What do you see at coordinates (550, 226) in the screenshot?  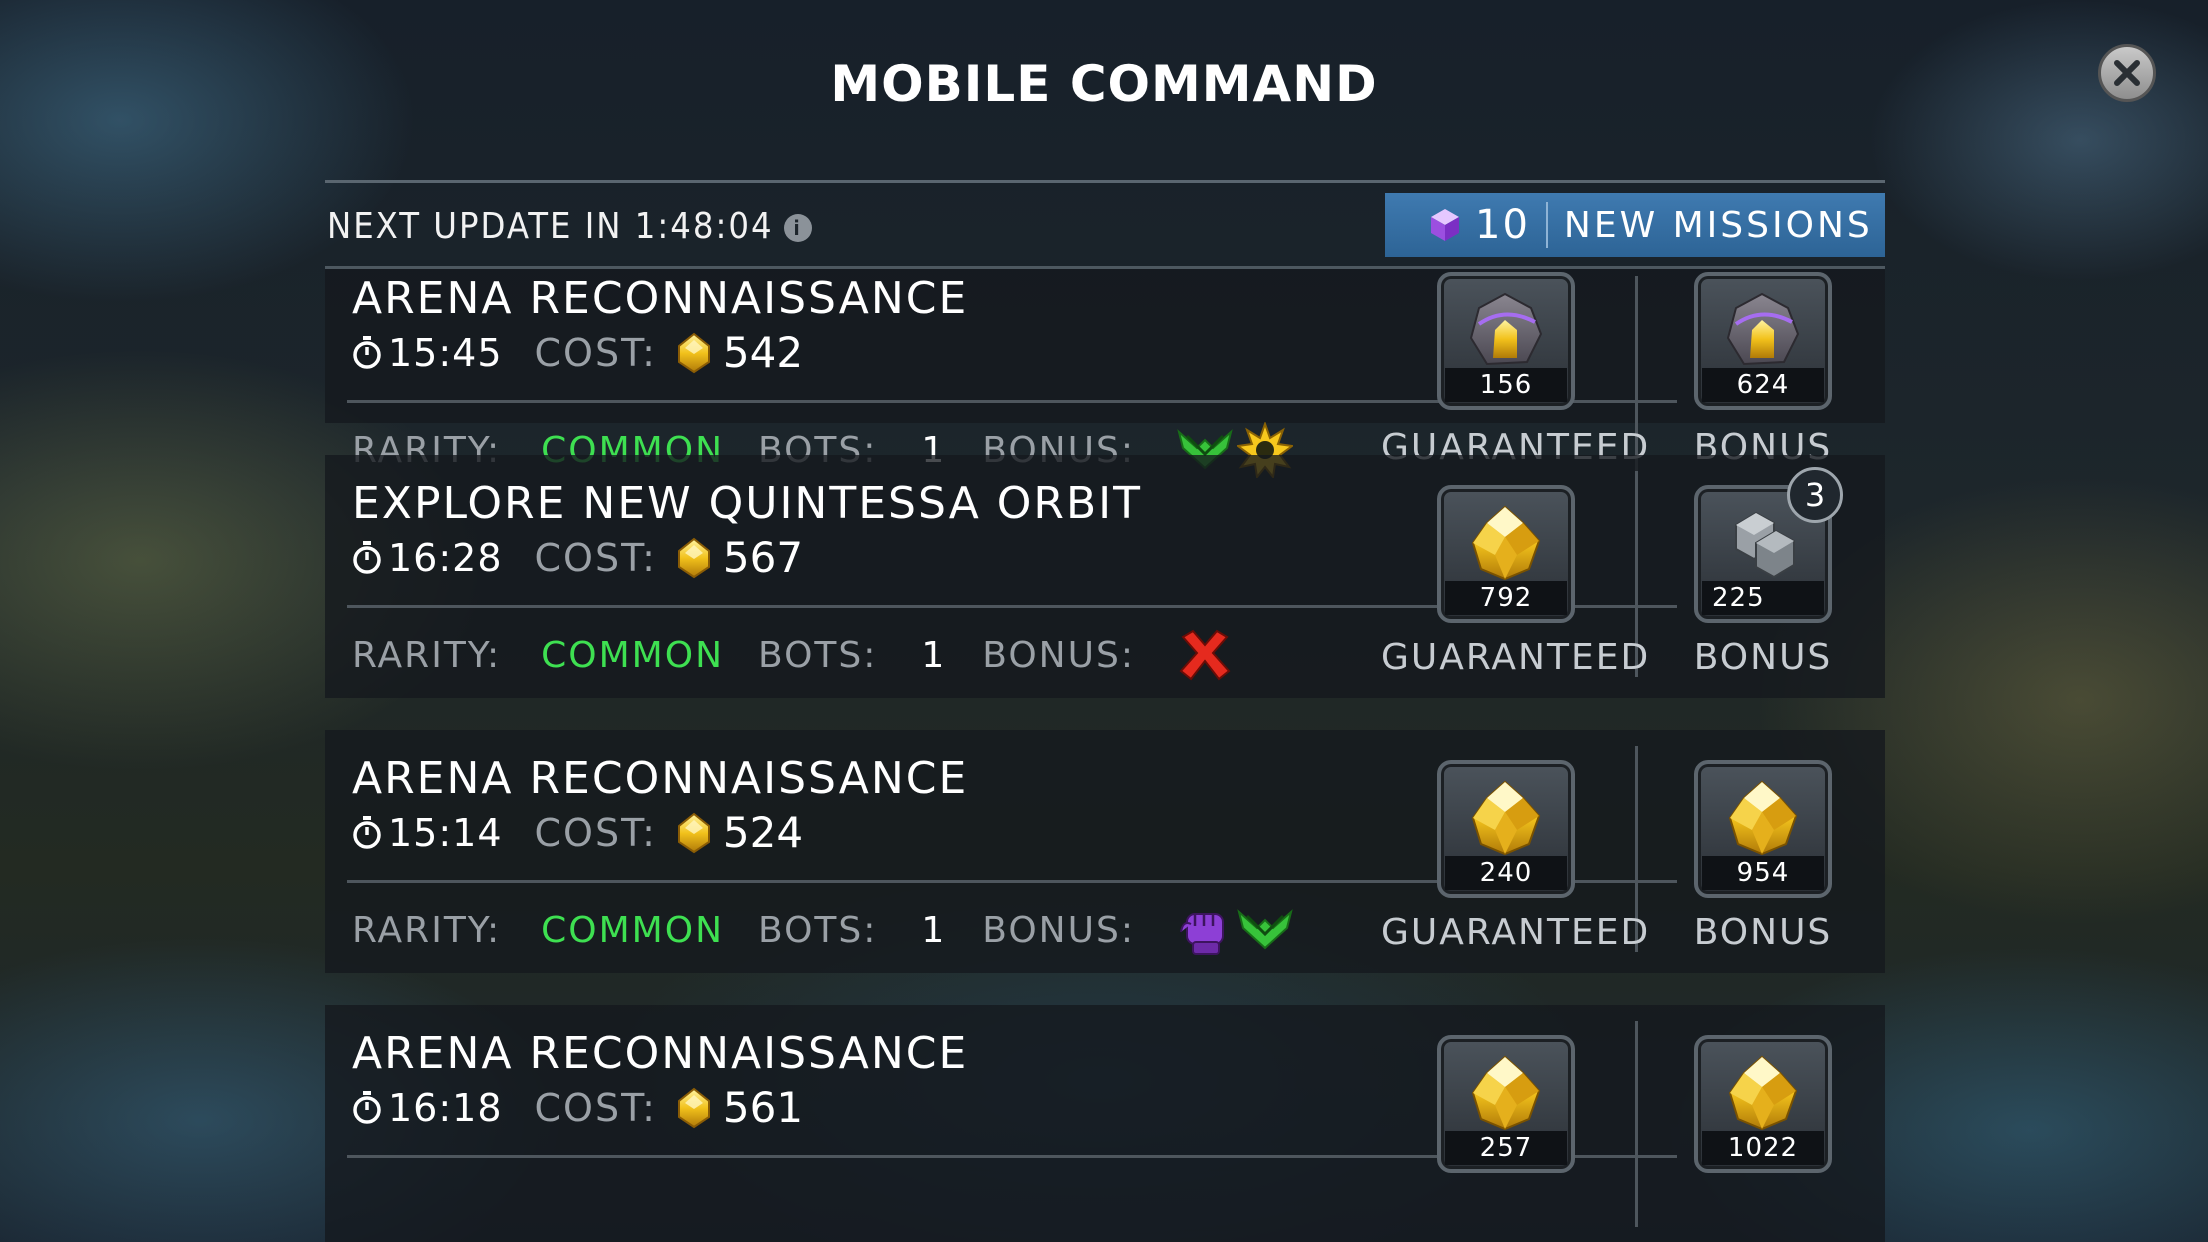 I see `next-update-text: NEXT UPDATE IN 1:48:04` at bounding box center [550, 226].